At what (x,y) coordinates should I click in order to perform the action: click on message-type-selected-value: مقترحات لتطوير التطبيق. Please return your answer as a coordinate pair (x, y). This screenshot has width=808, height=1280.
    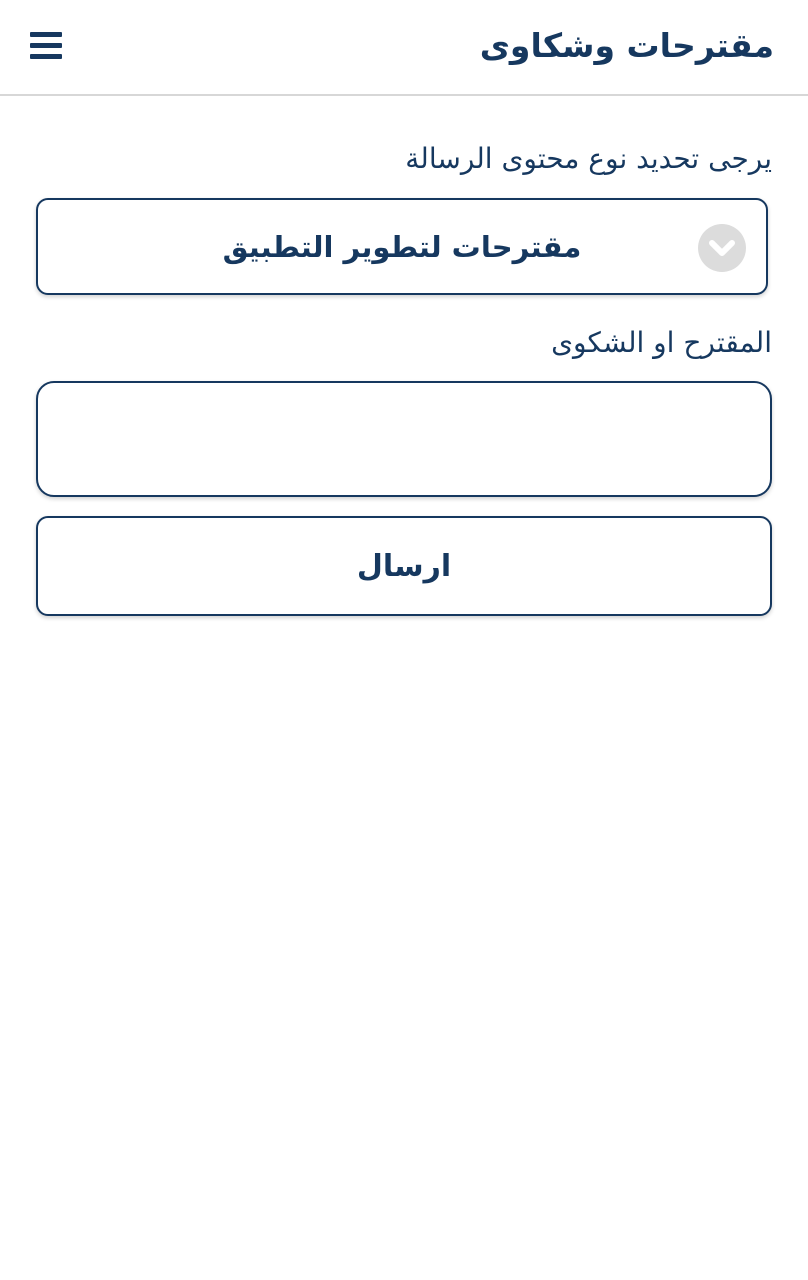
    Looking at the image, I should click on (402, 247).